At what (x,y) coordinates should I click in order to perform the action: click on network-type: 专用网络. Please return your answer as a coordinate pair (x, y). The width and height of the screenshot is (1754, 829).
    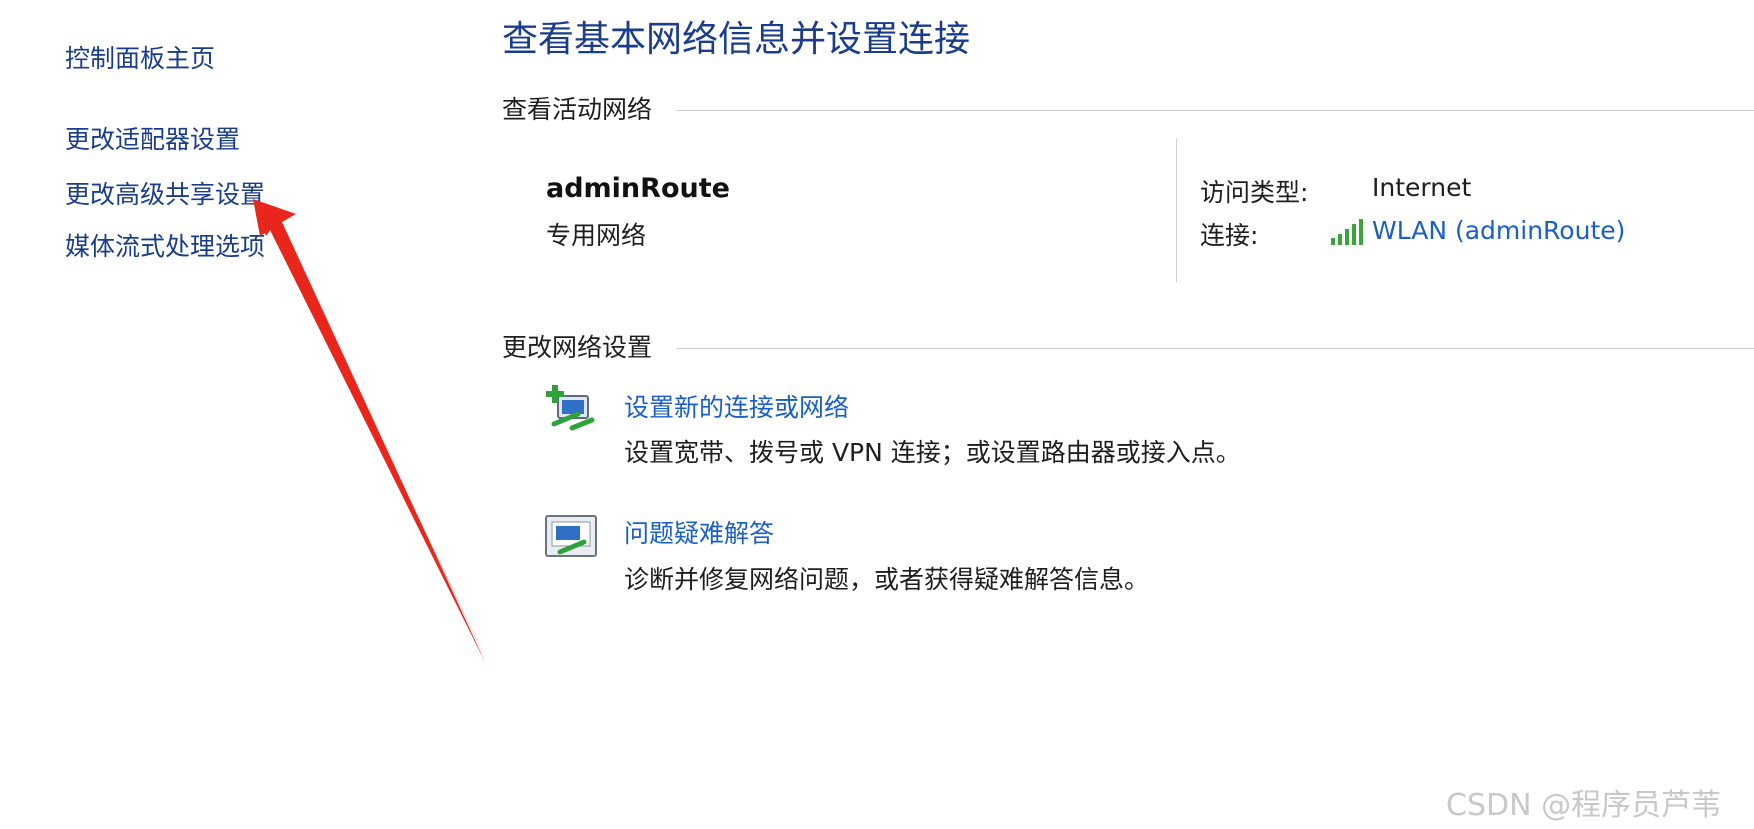
    Looking at the image, I should click on (596, 235).